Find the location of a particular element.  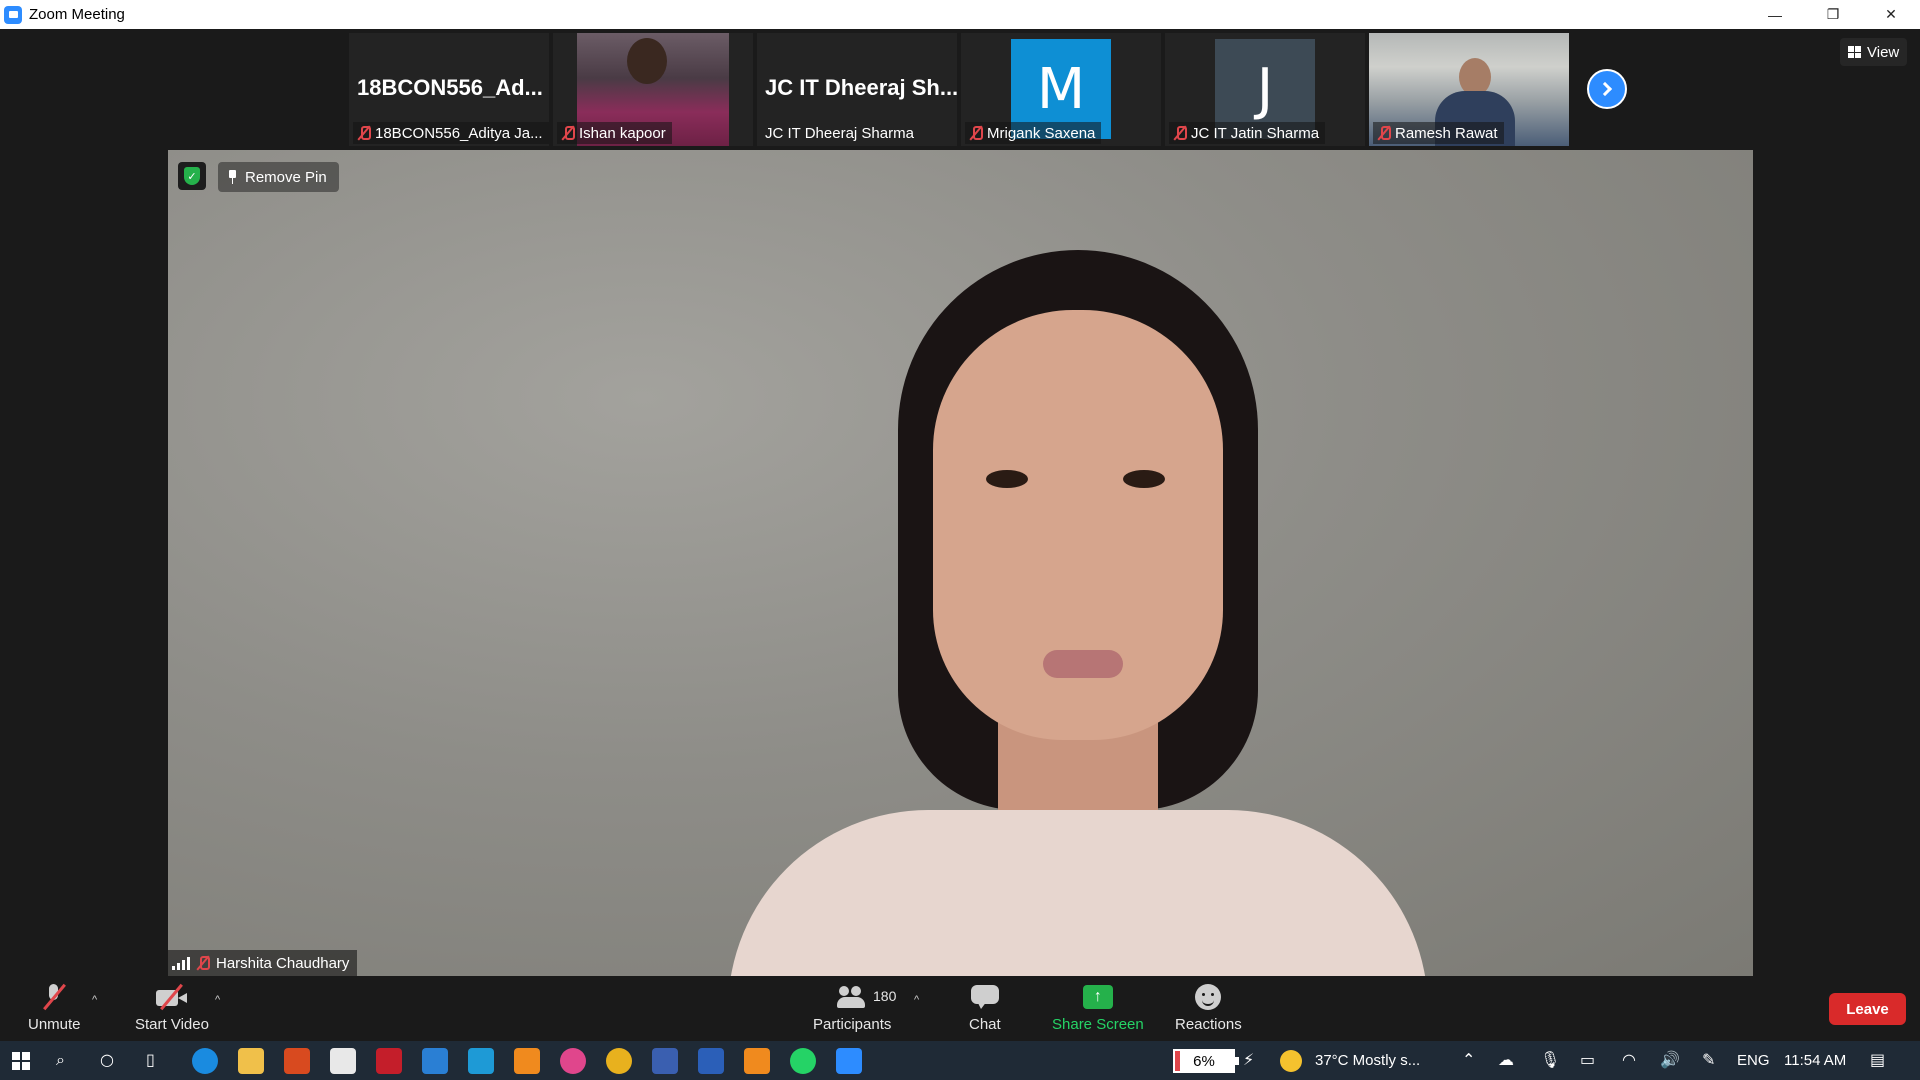

remove-pin-label: Remove Pin is located at coordinates (286, 177).